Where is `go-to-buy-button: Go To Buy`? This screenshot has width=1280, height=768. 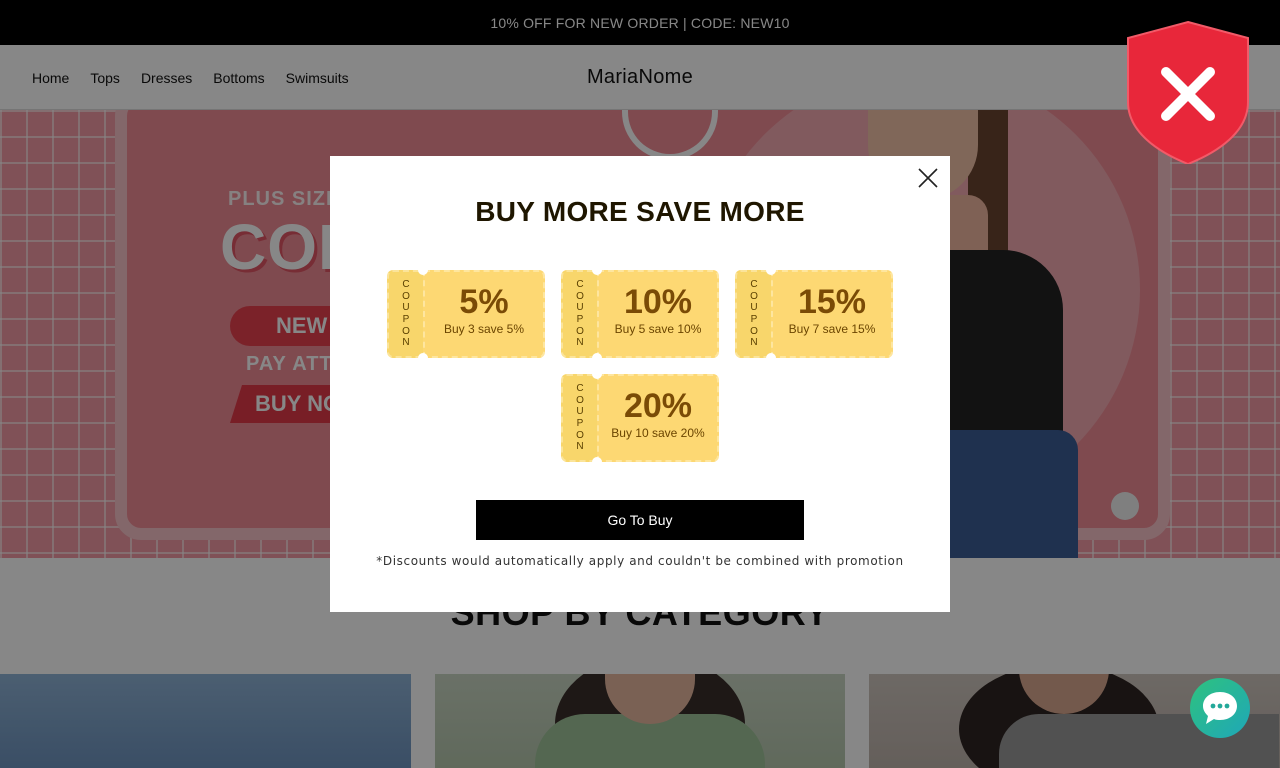 go-to-buy-button: Go To Buy is located at coordinates (640, 520).